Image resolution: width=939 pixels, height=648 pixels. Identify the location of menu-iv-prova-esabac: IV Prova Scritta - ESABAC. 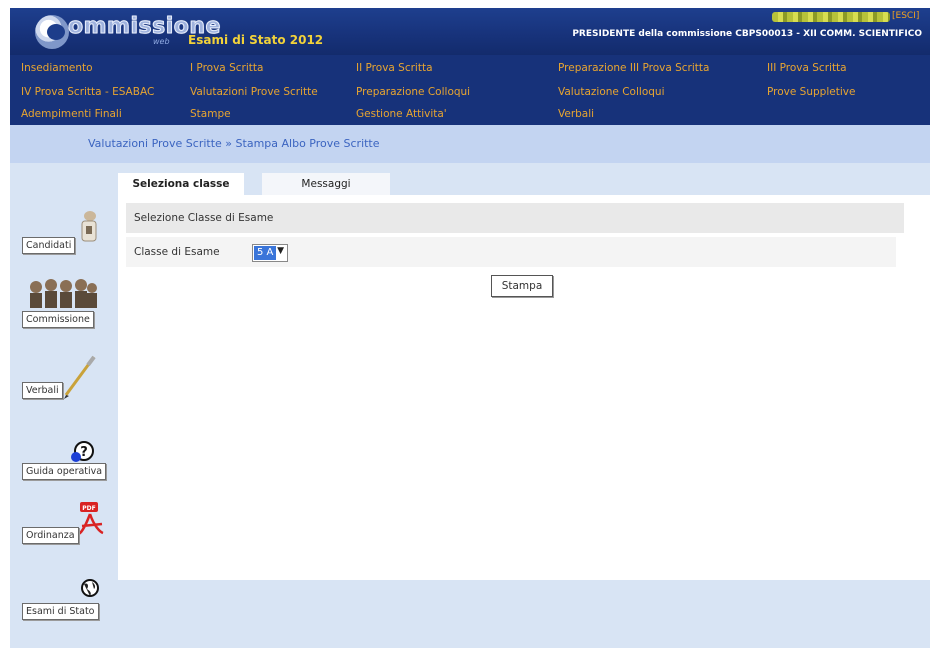
(87, 92).